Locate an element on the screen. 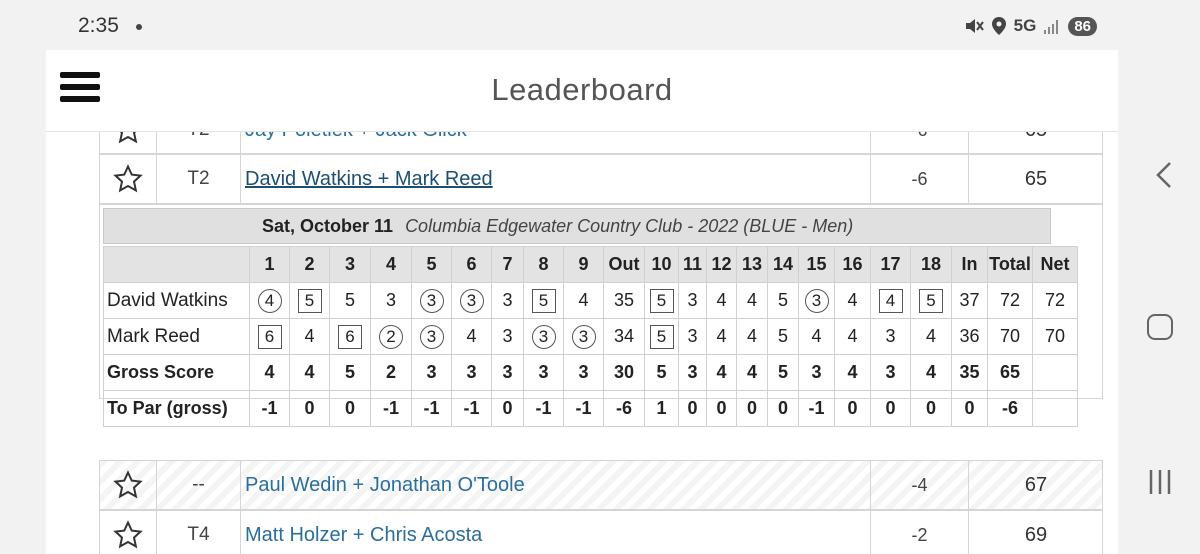 This screenshot has width=1200, height=554. player-name: David Watkins is located at coordinates (176, 300).